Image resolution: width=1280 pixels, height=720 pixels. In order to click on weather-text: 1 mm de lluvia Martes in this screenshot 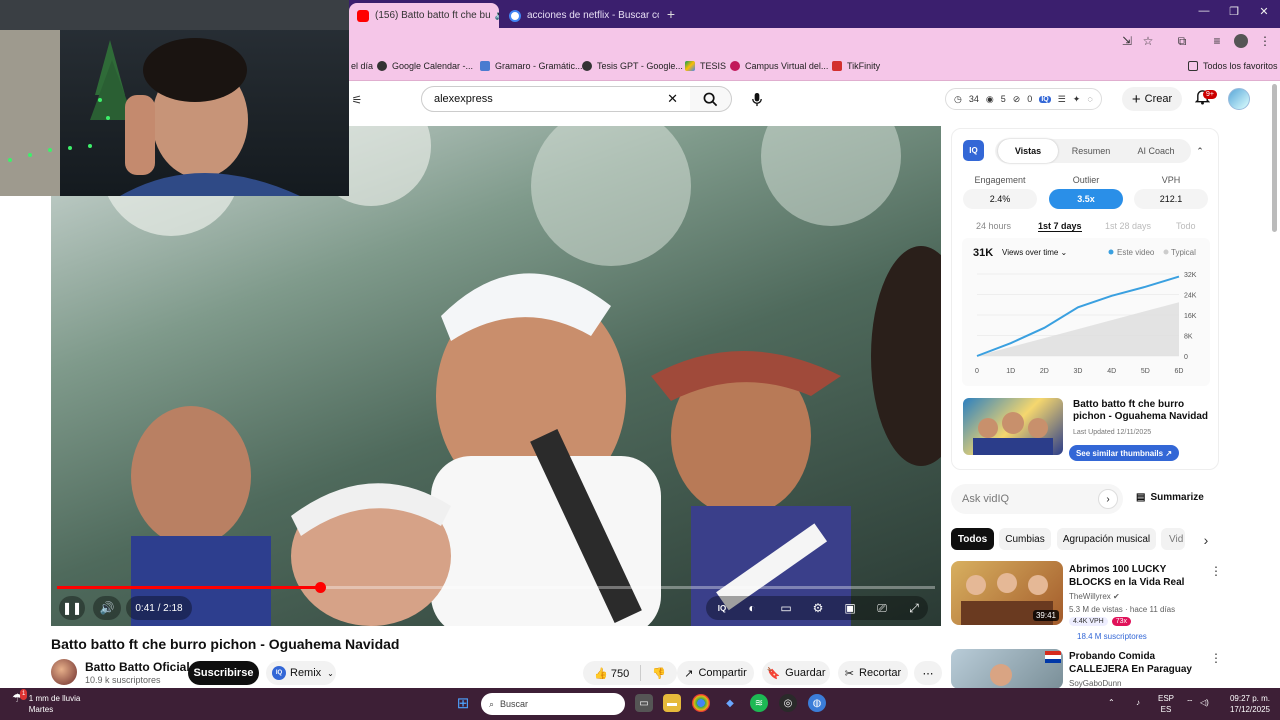, I will do `click(55, 704)`.